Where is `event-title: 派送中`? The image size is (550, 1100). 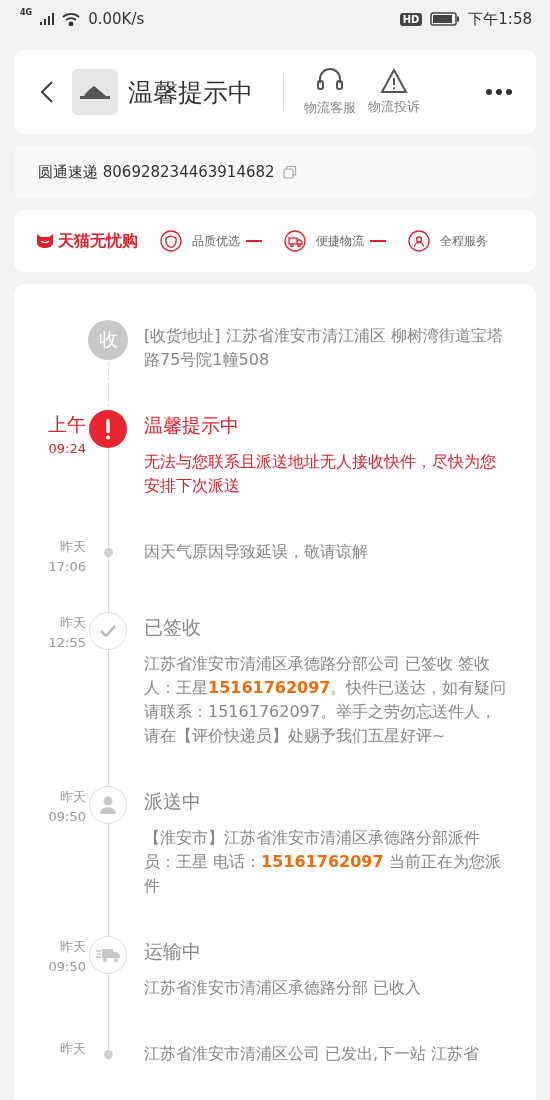 event-title: 派送中 is located at coordinates (173, 801).